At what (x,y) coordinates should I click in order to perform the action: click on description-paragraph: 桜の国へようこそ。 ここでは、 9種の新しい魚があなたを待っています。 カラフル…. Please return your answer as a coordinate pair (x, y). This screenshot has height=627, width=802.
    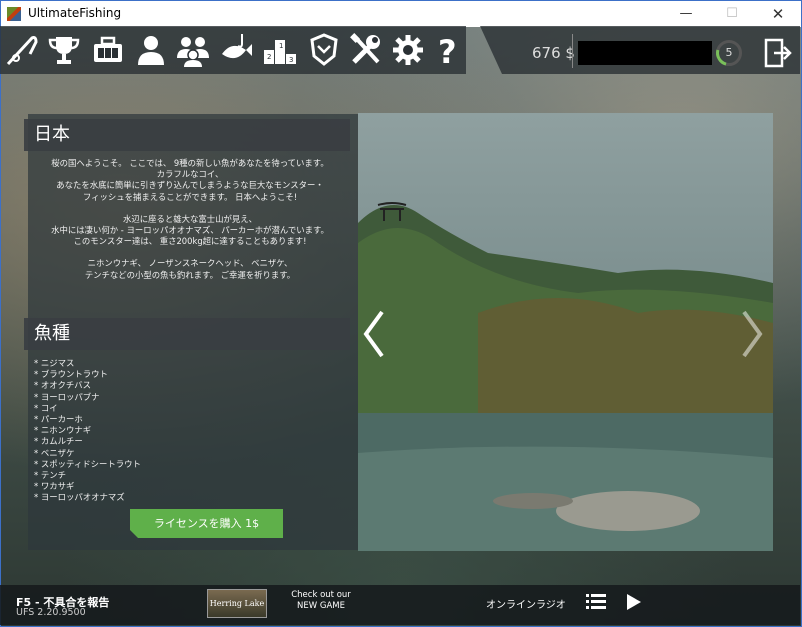
    Looking at the image, I should click on (190, 180).